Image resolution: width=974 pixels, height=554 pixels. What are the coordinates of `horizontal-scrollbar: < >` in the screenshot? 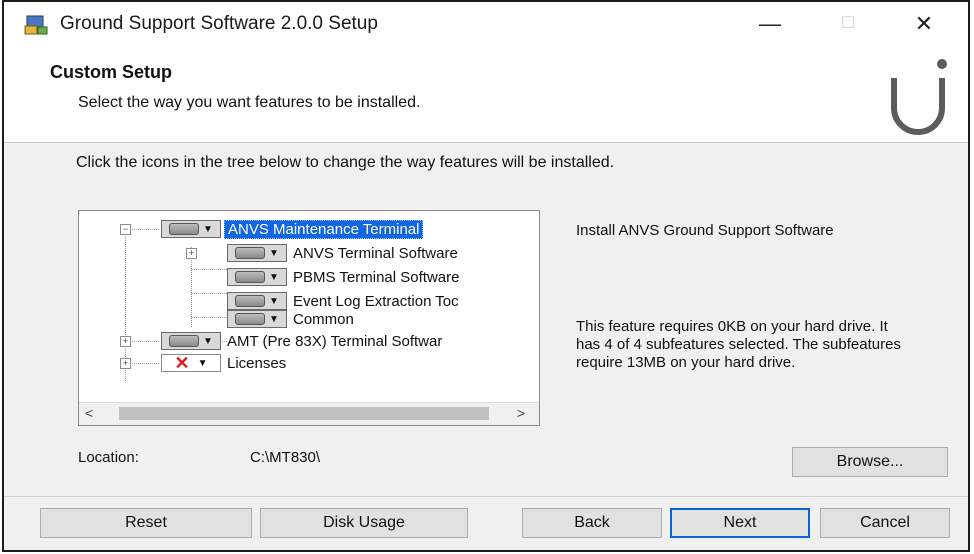 It's located at (309, 413).